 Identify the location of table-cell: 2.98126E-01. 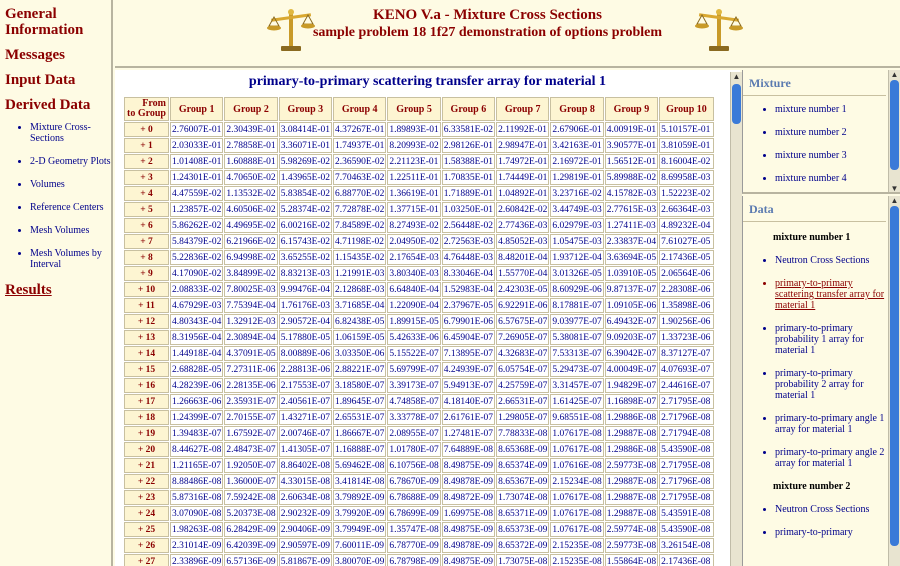
(468, 145).